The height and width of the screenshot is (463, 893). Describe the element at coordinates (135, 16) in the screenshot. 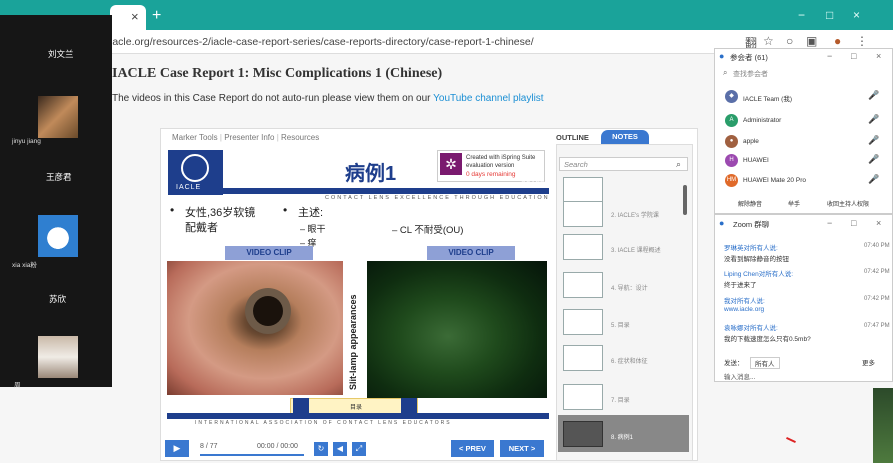

I see `tab-close-icon: ×` at that location.